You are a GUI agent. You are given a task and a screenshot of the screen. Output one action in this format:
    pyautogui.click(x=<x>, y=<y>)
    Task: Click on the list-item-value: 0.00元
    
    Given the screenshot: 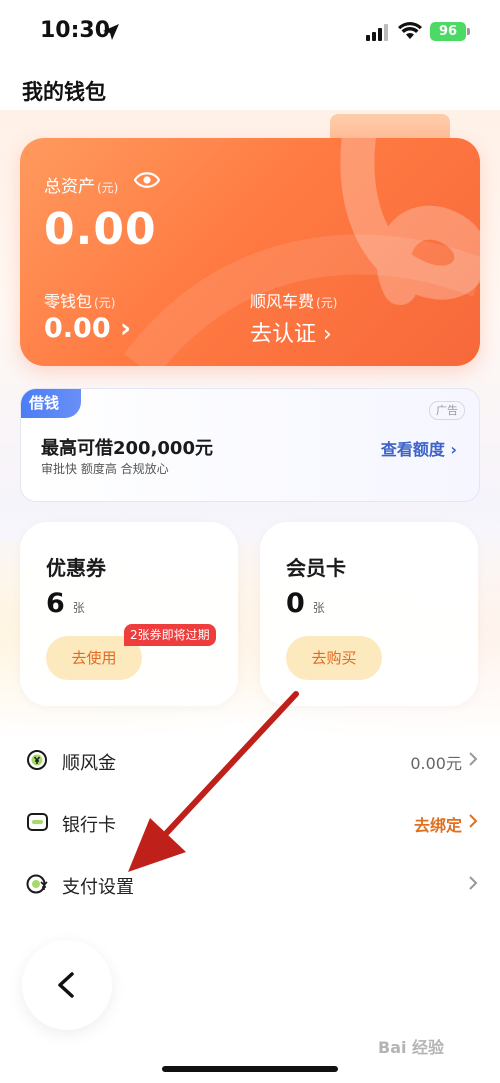 What is the action you would take?
    pyautogui.click(x=436, y=763)
    